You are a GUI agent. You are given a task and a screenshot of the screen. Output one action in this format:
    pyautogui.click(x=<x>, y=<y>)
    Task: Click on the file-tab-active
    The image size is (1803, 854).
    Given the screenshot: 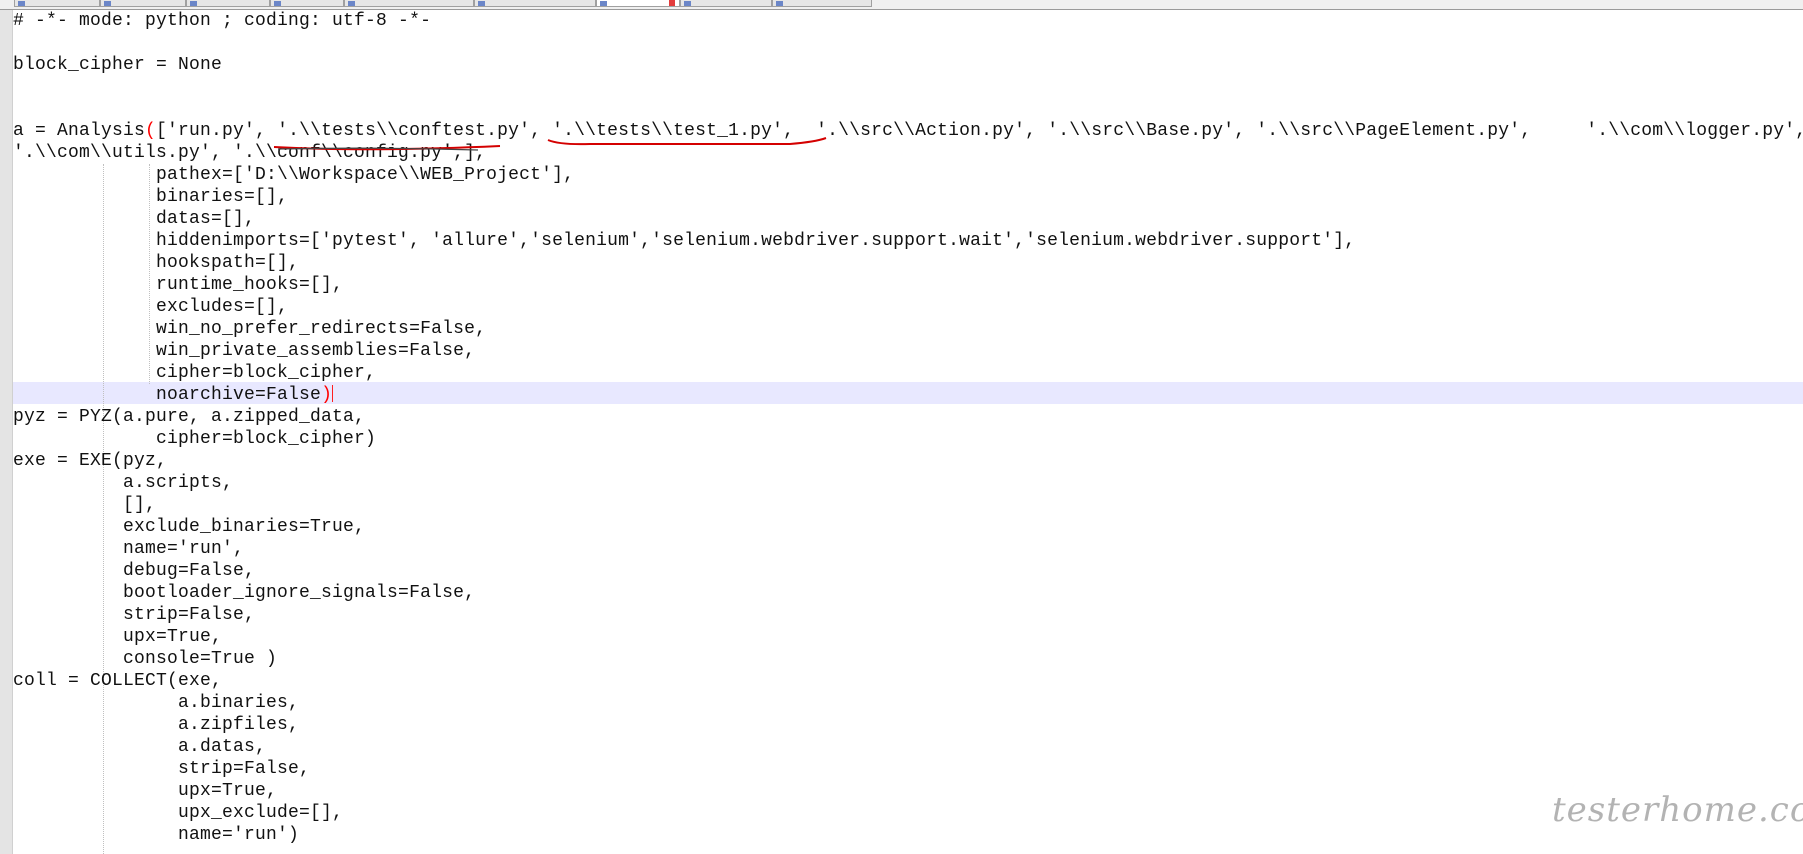 What is the action you would take?
    pyautogui.click(x=638, y=3)
    